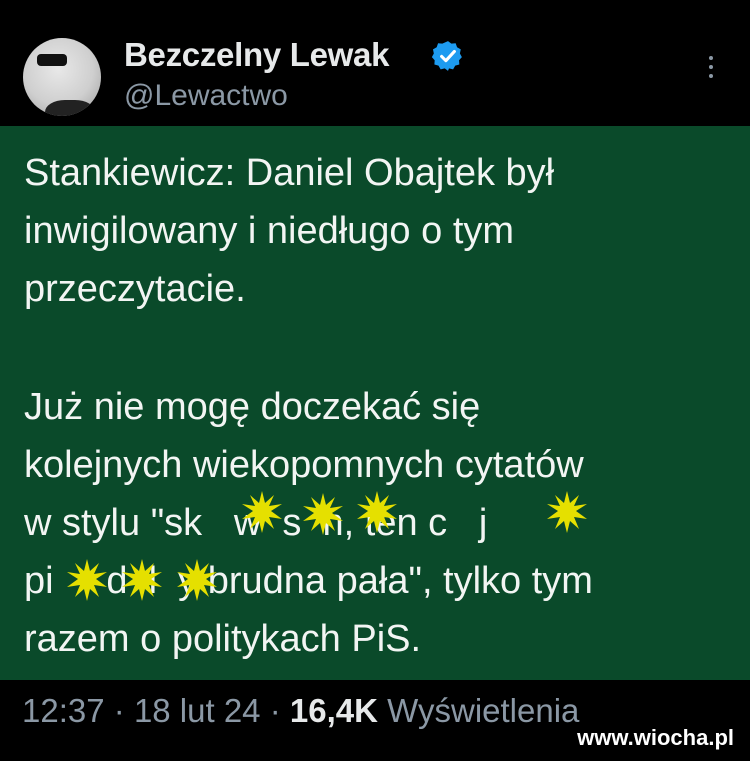  I want to click on tweet-meta: 12:37 · 18 lut 24 · 16,4K Wyświetlenia, so click(300, 711).